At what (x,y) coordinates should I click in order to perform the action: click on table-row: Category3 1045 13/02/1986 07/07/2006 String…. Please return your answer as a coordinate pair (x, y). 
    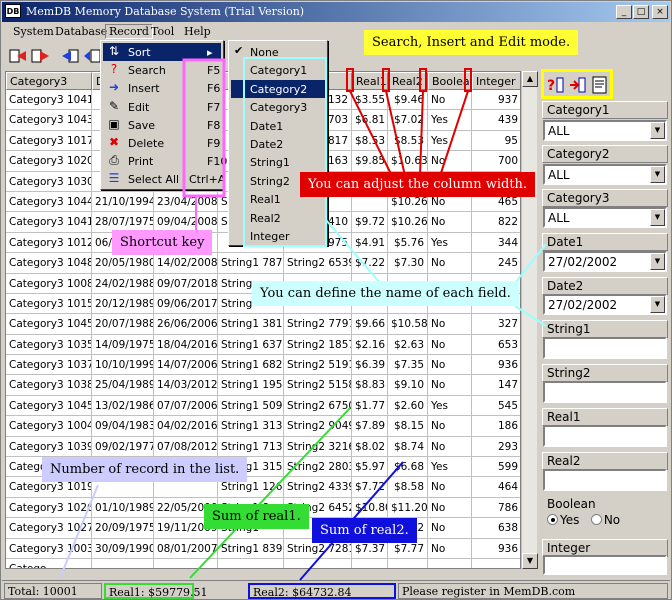
    Looking at the image, I should click on (263, 406).